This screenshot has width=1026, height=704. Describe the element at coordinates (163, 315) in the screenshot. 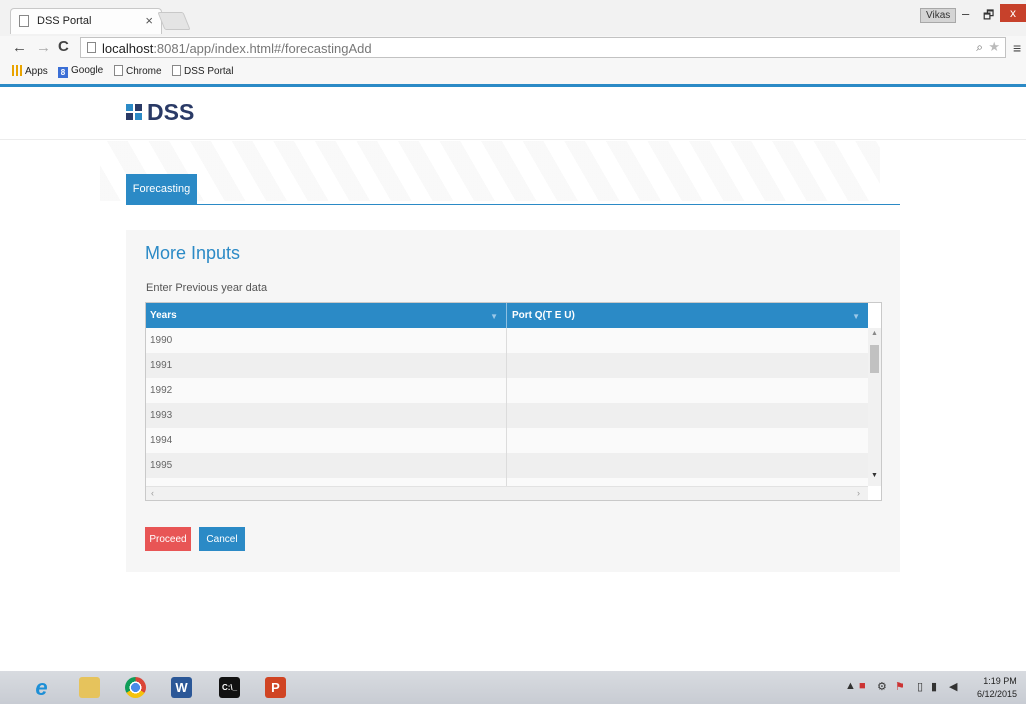

I see `column-label: Years` at that location.